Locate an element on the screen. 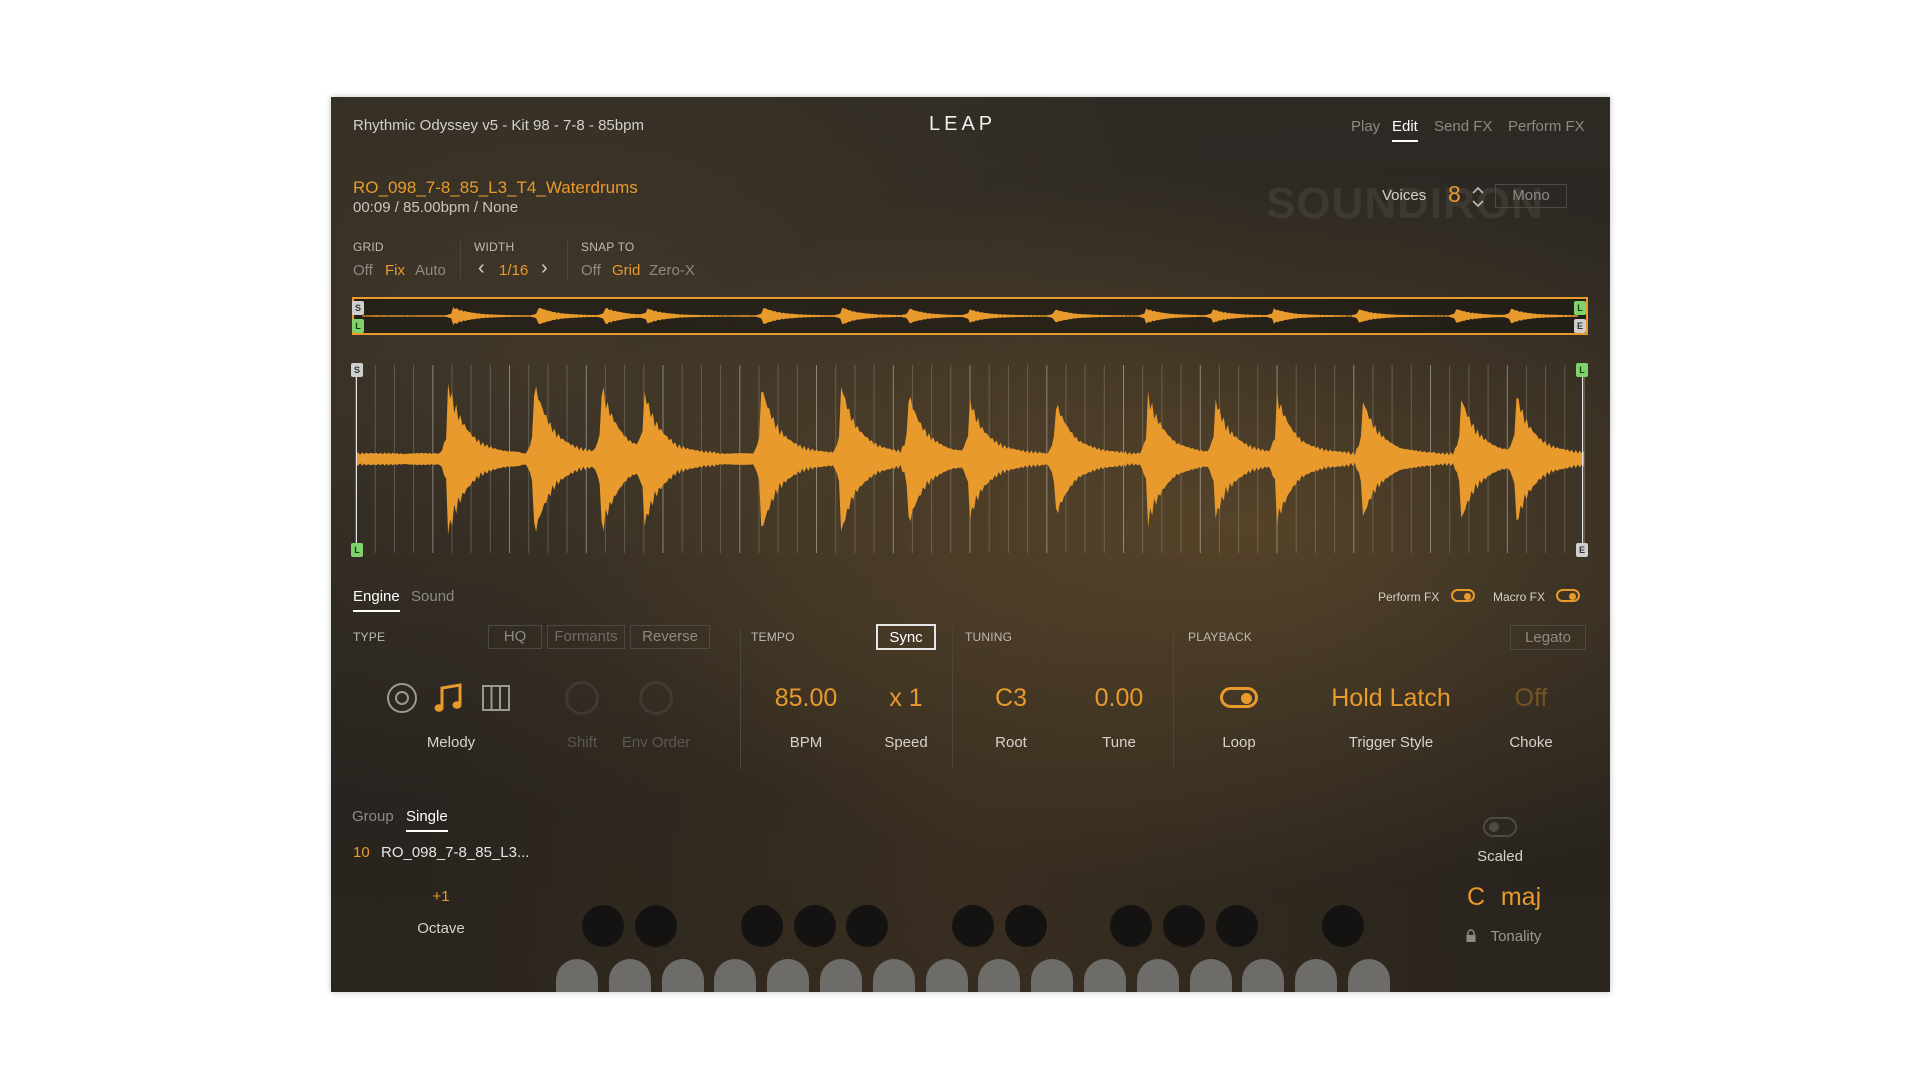 Image resolution: width=1920 pixels, height=1080 pixels. grid-auto: Auto is located at coordinates (430, 270).